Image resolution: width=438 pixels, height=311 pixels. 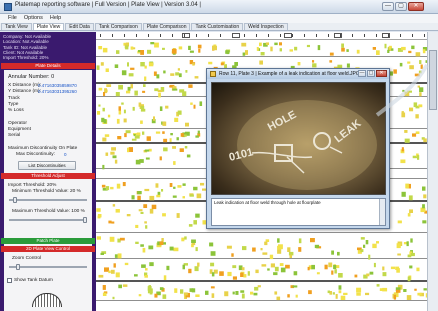 I want to click on menu-options: Options, so click(x=33, y=18).